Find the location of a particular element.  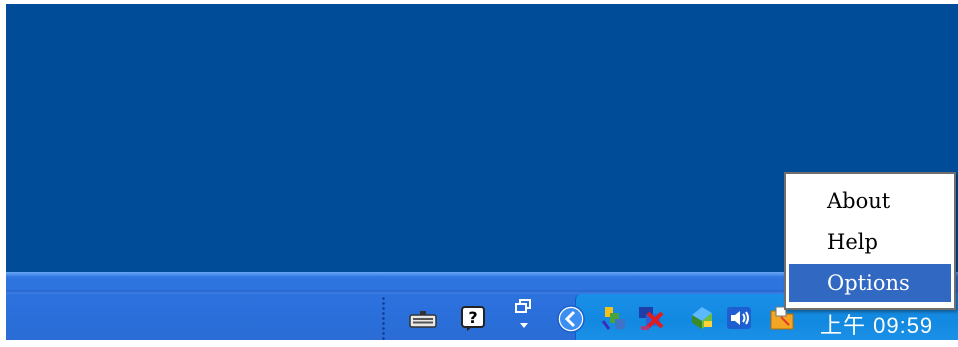

menu-item-options: Options is located at coordinates (870, 283).